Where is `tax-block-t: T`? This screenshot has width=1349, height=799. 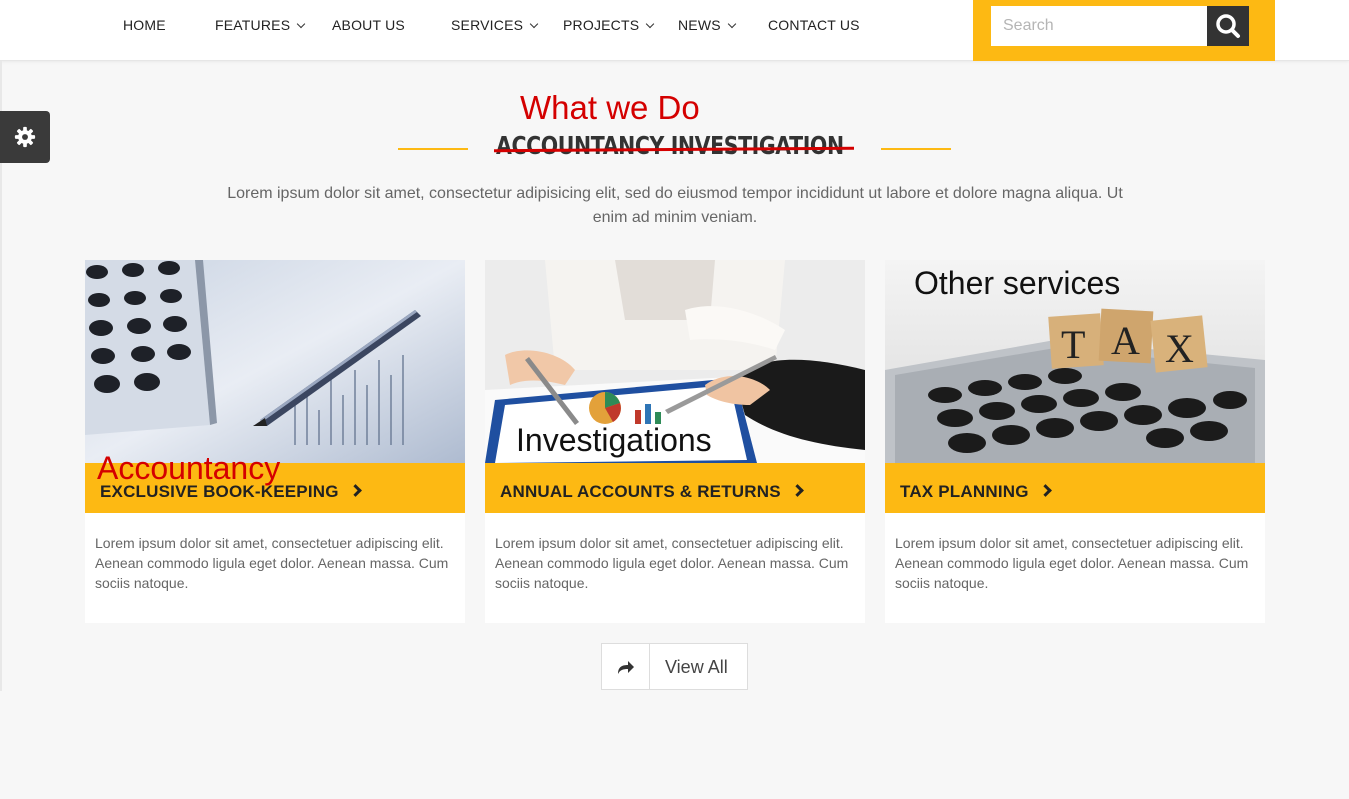 tax-block-t: T is located at coordinates (1073, 344).